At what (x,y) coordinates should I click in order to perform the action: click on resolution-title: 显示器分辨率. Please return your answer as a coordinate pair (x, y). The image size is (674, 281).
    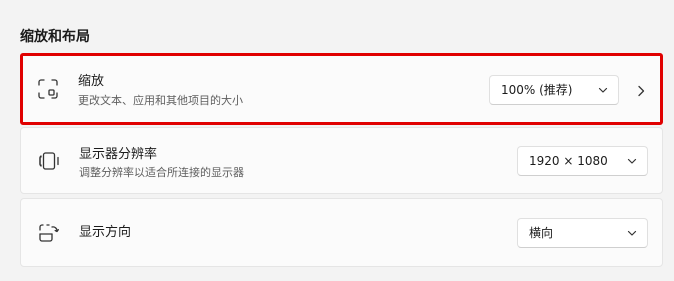
    Looking at the image, I should click on (118, 154).